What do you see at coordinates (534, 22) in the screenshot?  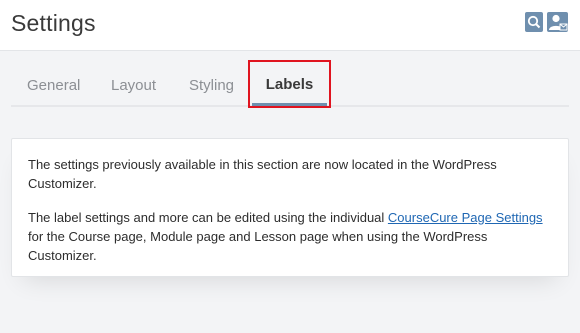 I see `search-icon` at bounding box center [534, 22].